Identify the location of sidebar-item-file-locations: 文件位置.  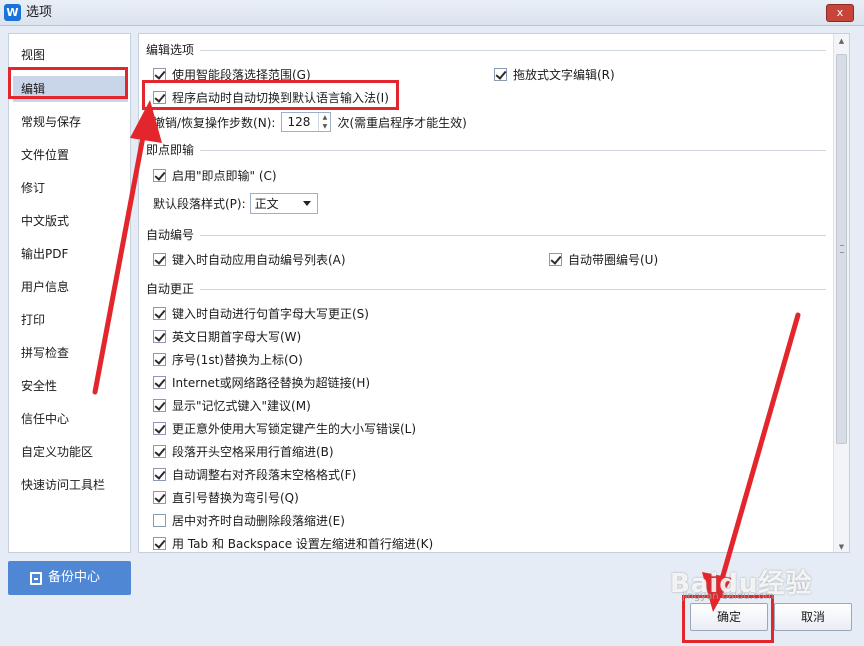
(70, 155).